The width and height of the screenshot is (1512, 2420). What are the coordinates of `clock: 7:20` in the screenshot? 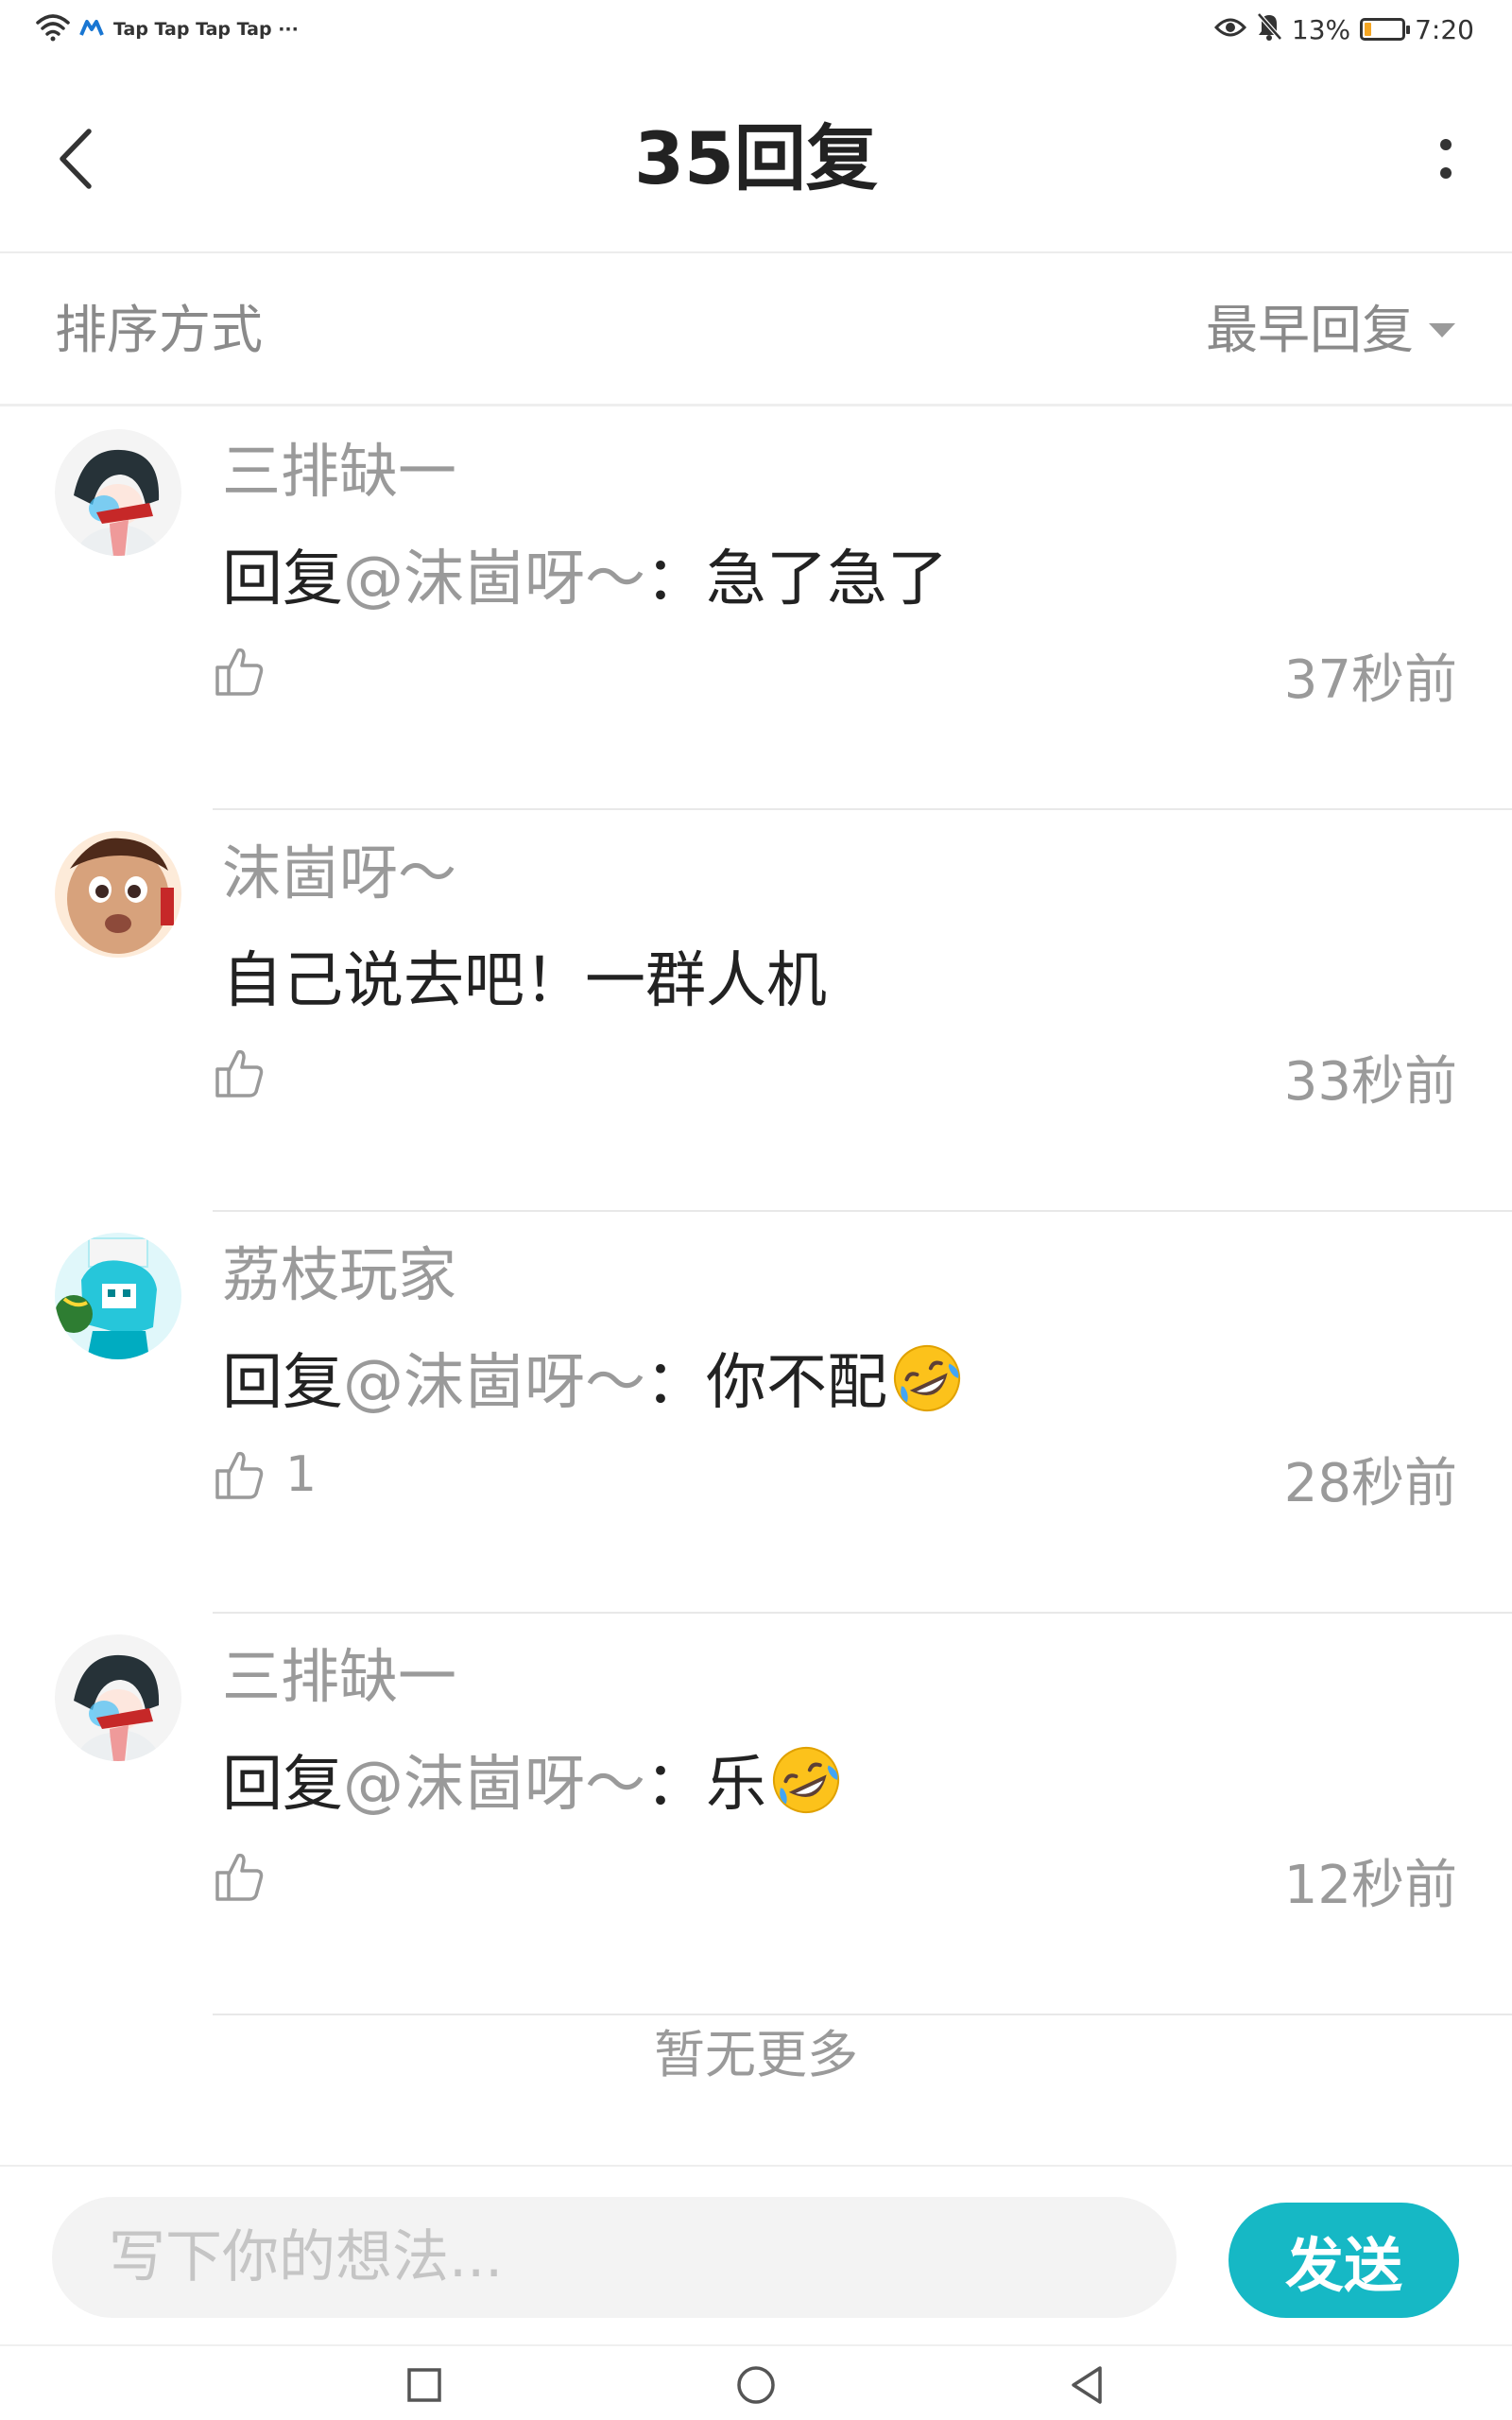 It's located at (1444, 29).